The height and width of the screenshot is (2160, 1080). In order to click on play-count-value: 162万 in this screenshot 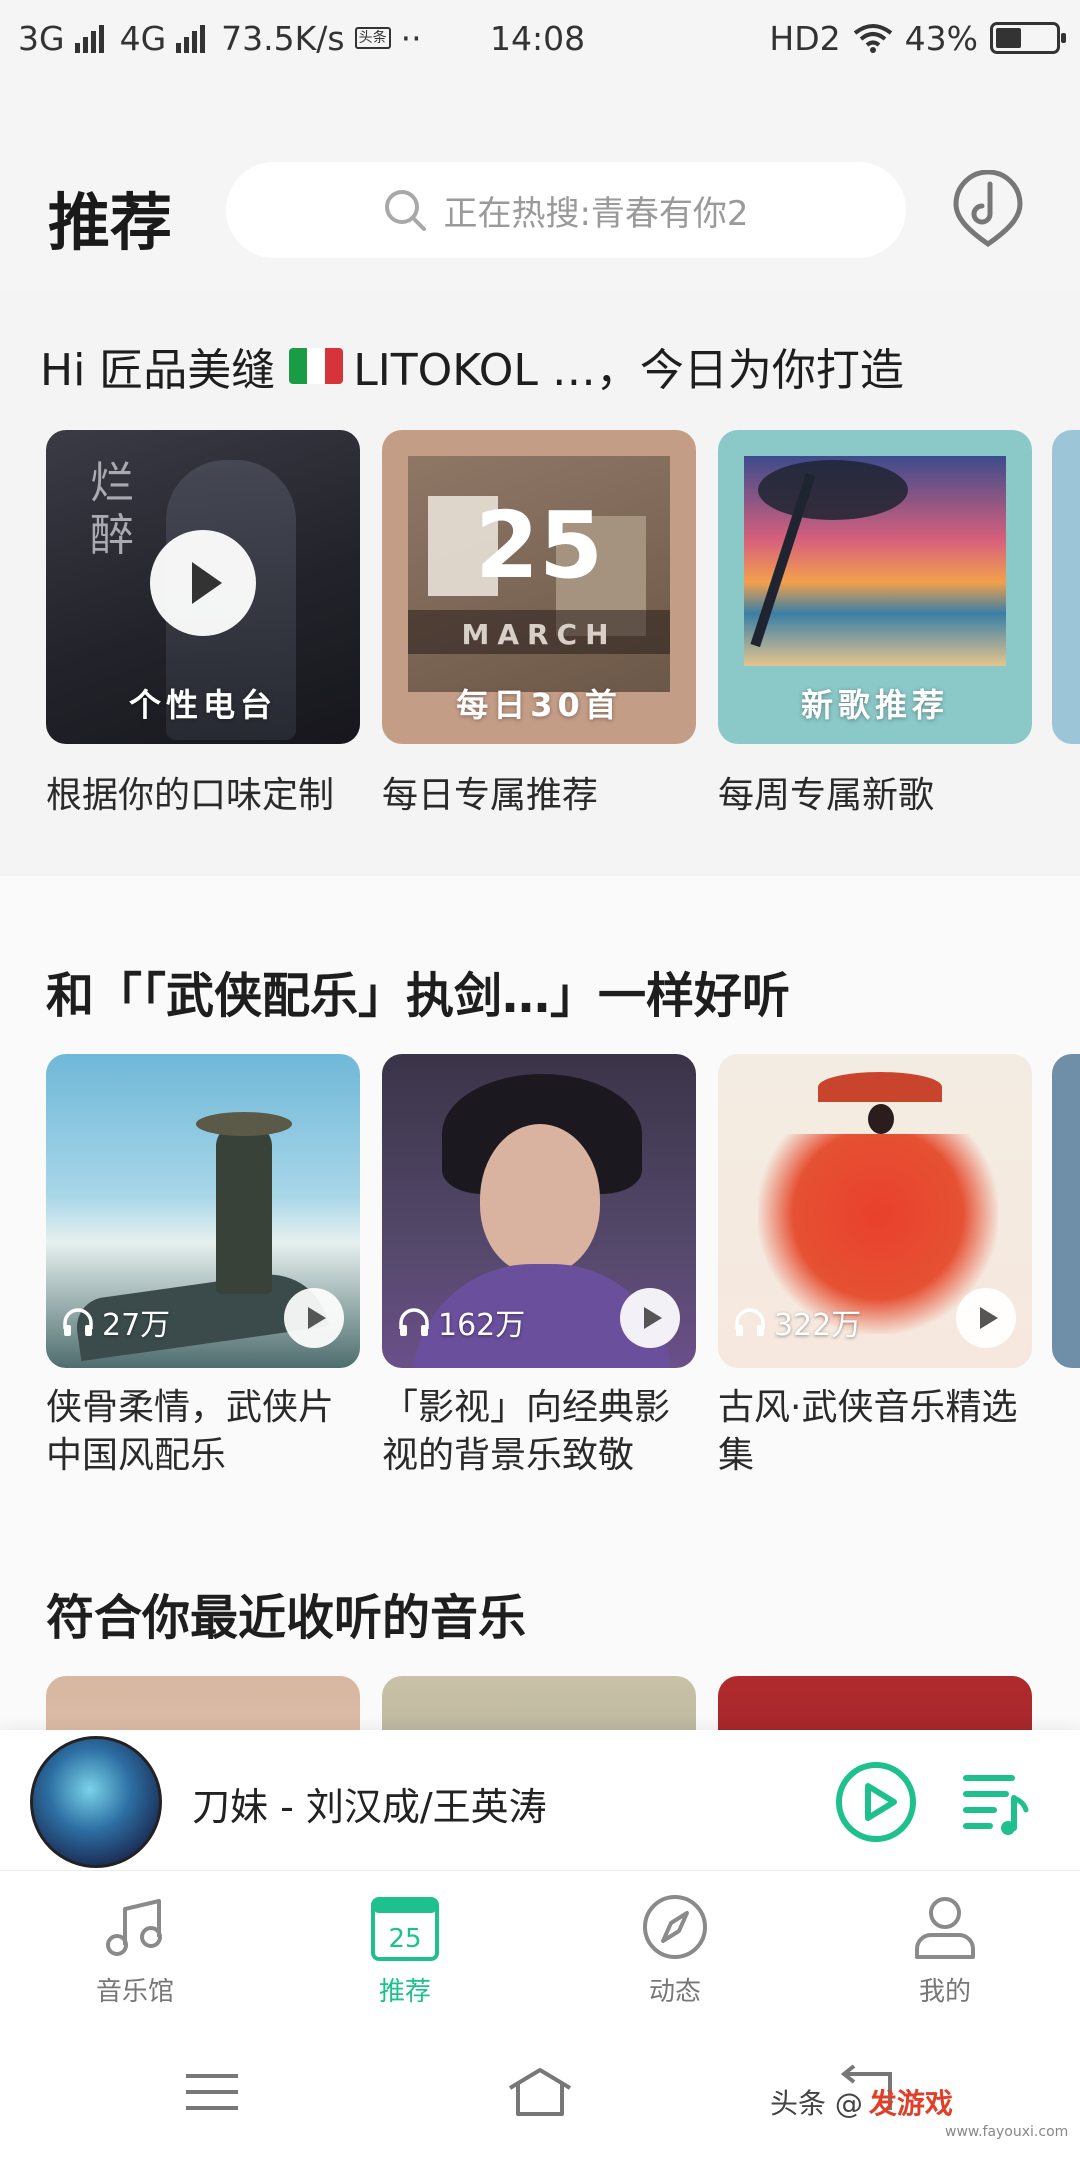, I will do `click(482, 1325)`.